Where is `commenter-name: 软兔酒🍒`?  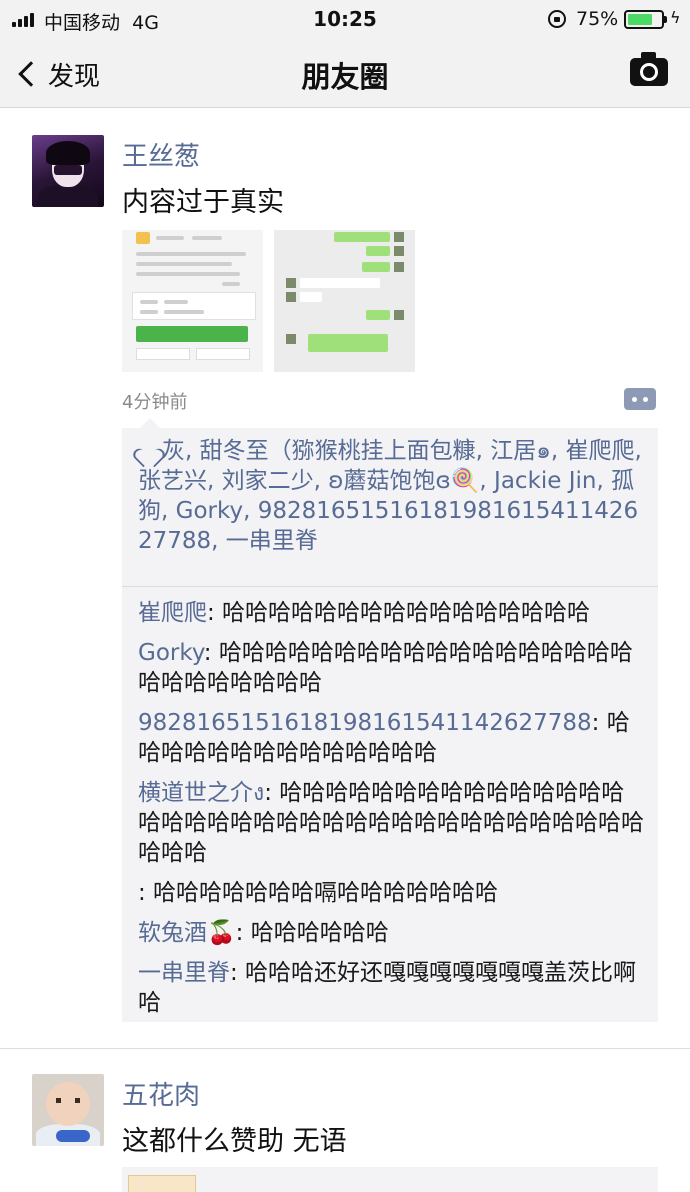
commenter-name: 软兔酒🍒 is located at coordinates (187, 933).